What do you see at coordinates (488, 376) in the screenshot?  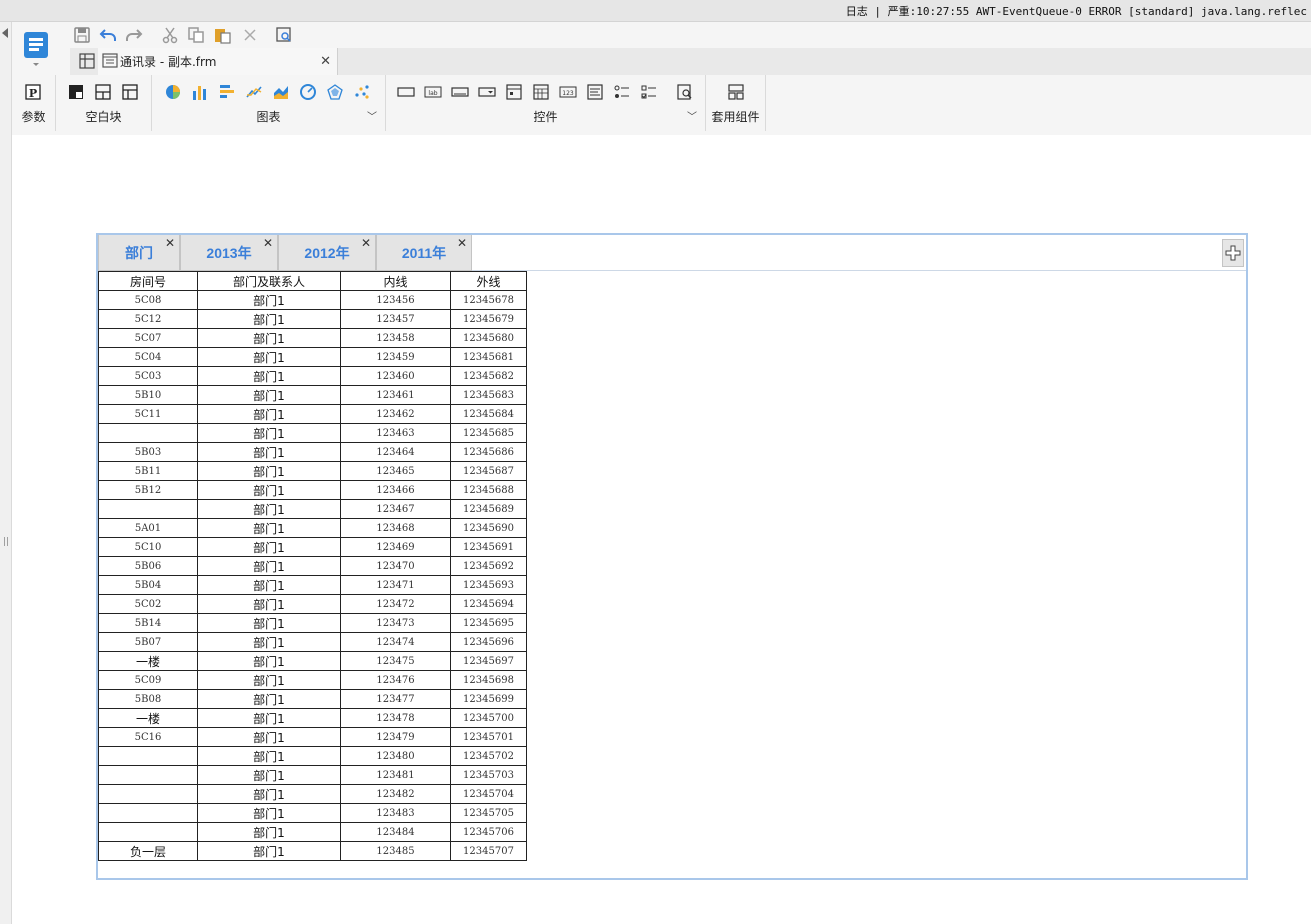 I see `cell-external: 12345682` at bounding box center [488, 376].